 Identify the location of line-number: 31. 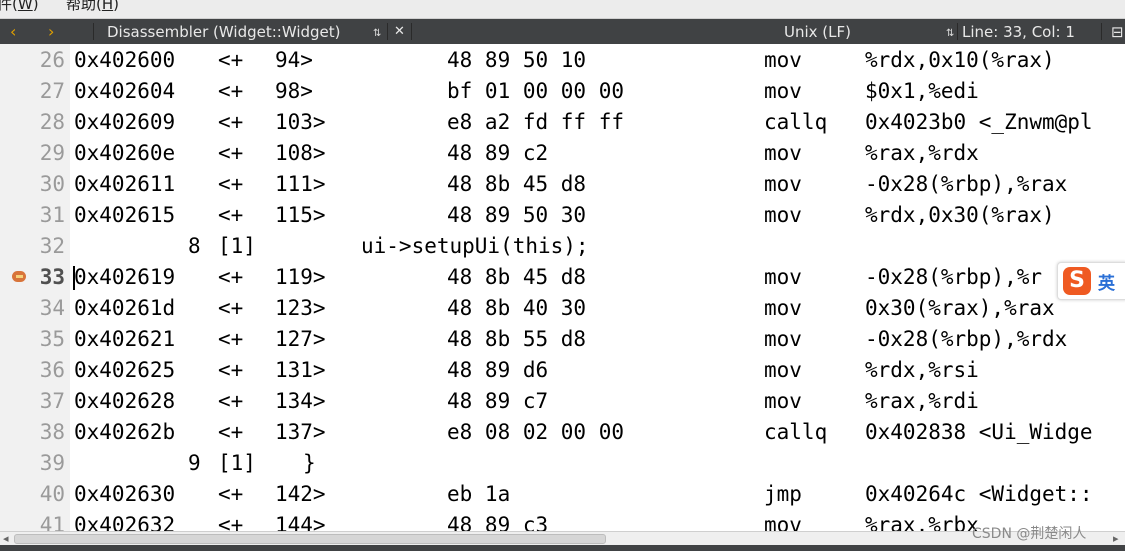
(32, 215).